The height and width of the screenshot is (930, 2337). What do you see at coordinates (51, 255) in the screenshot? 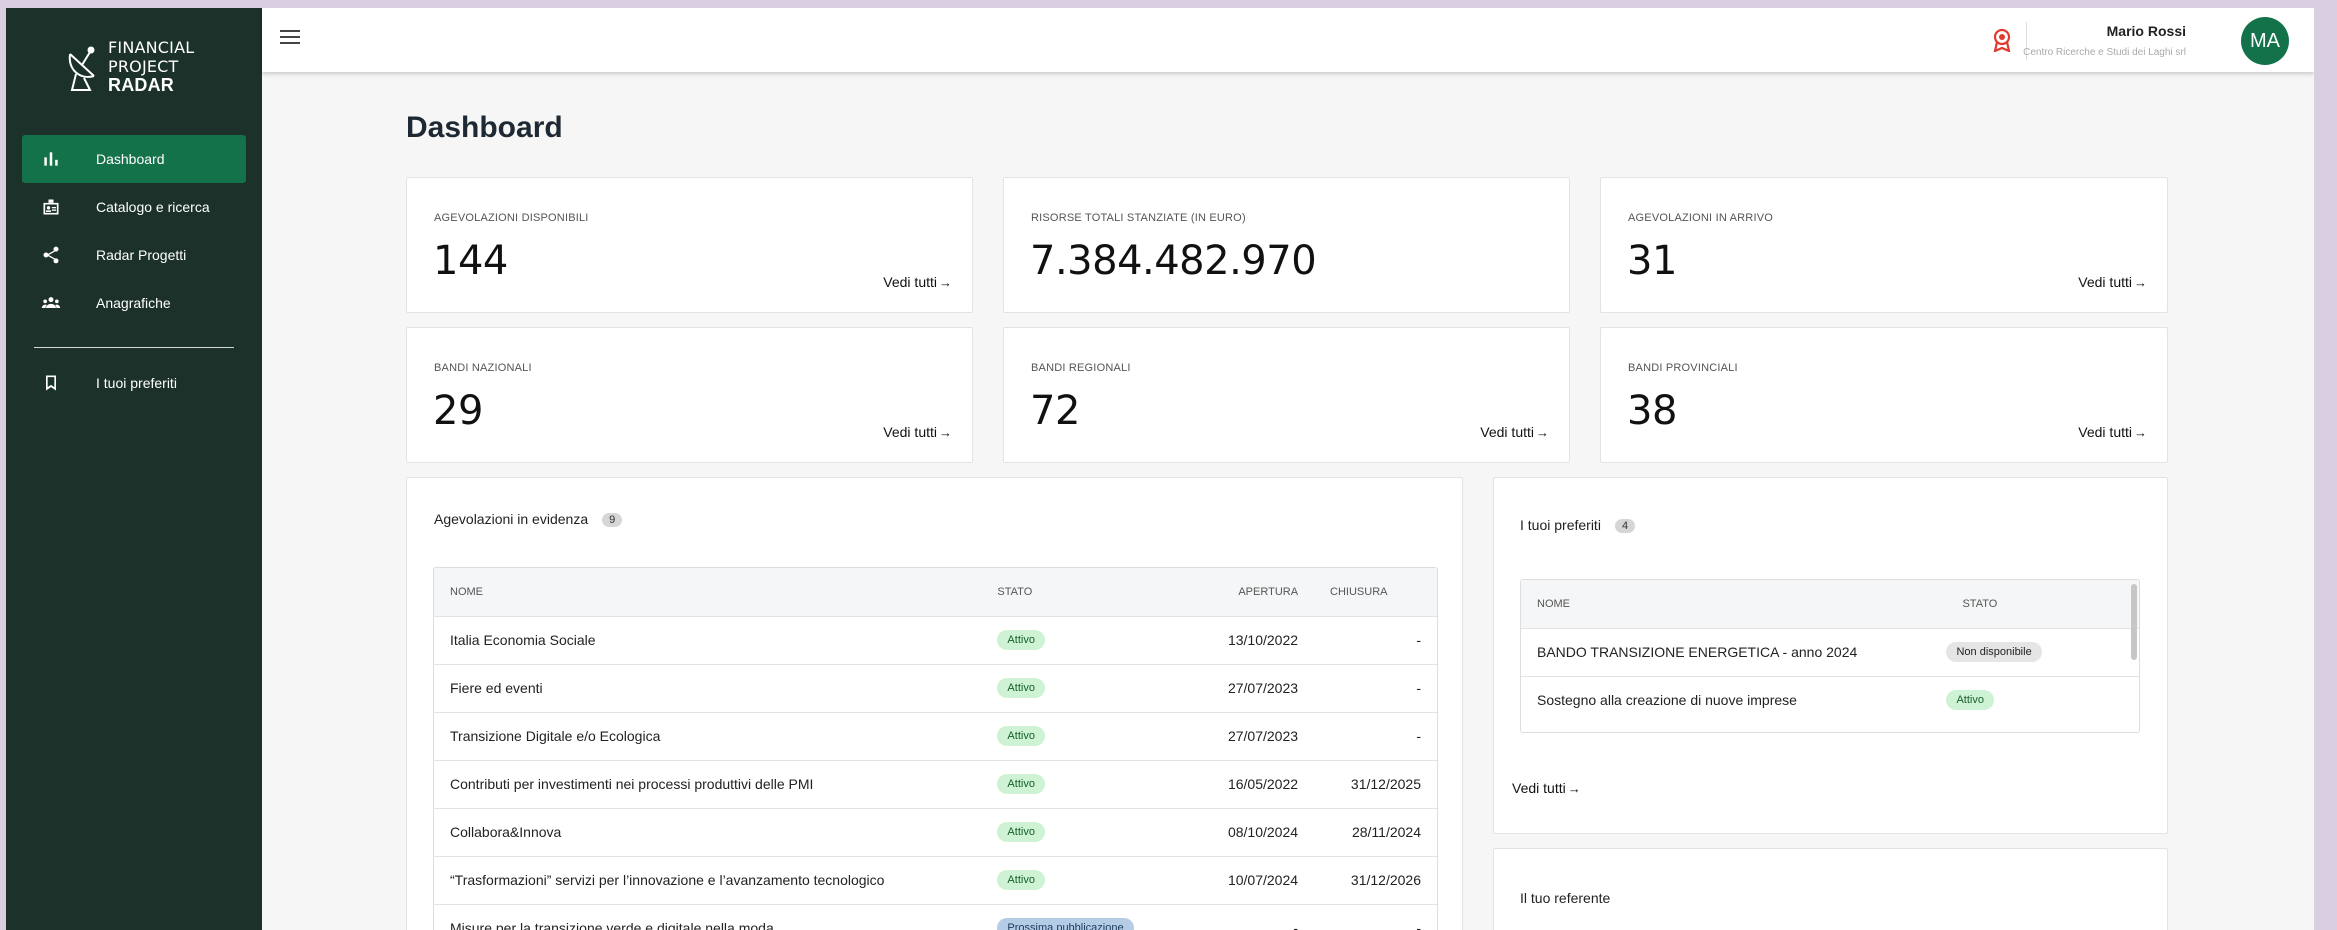
I see `share-icon` at bounding box center [51, 255].